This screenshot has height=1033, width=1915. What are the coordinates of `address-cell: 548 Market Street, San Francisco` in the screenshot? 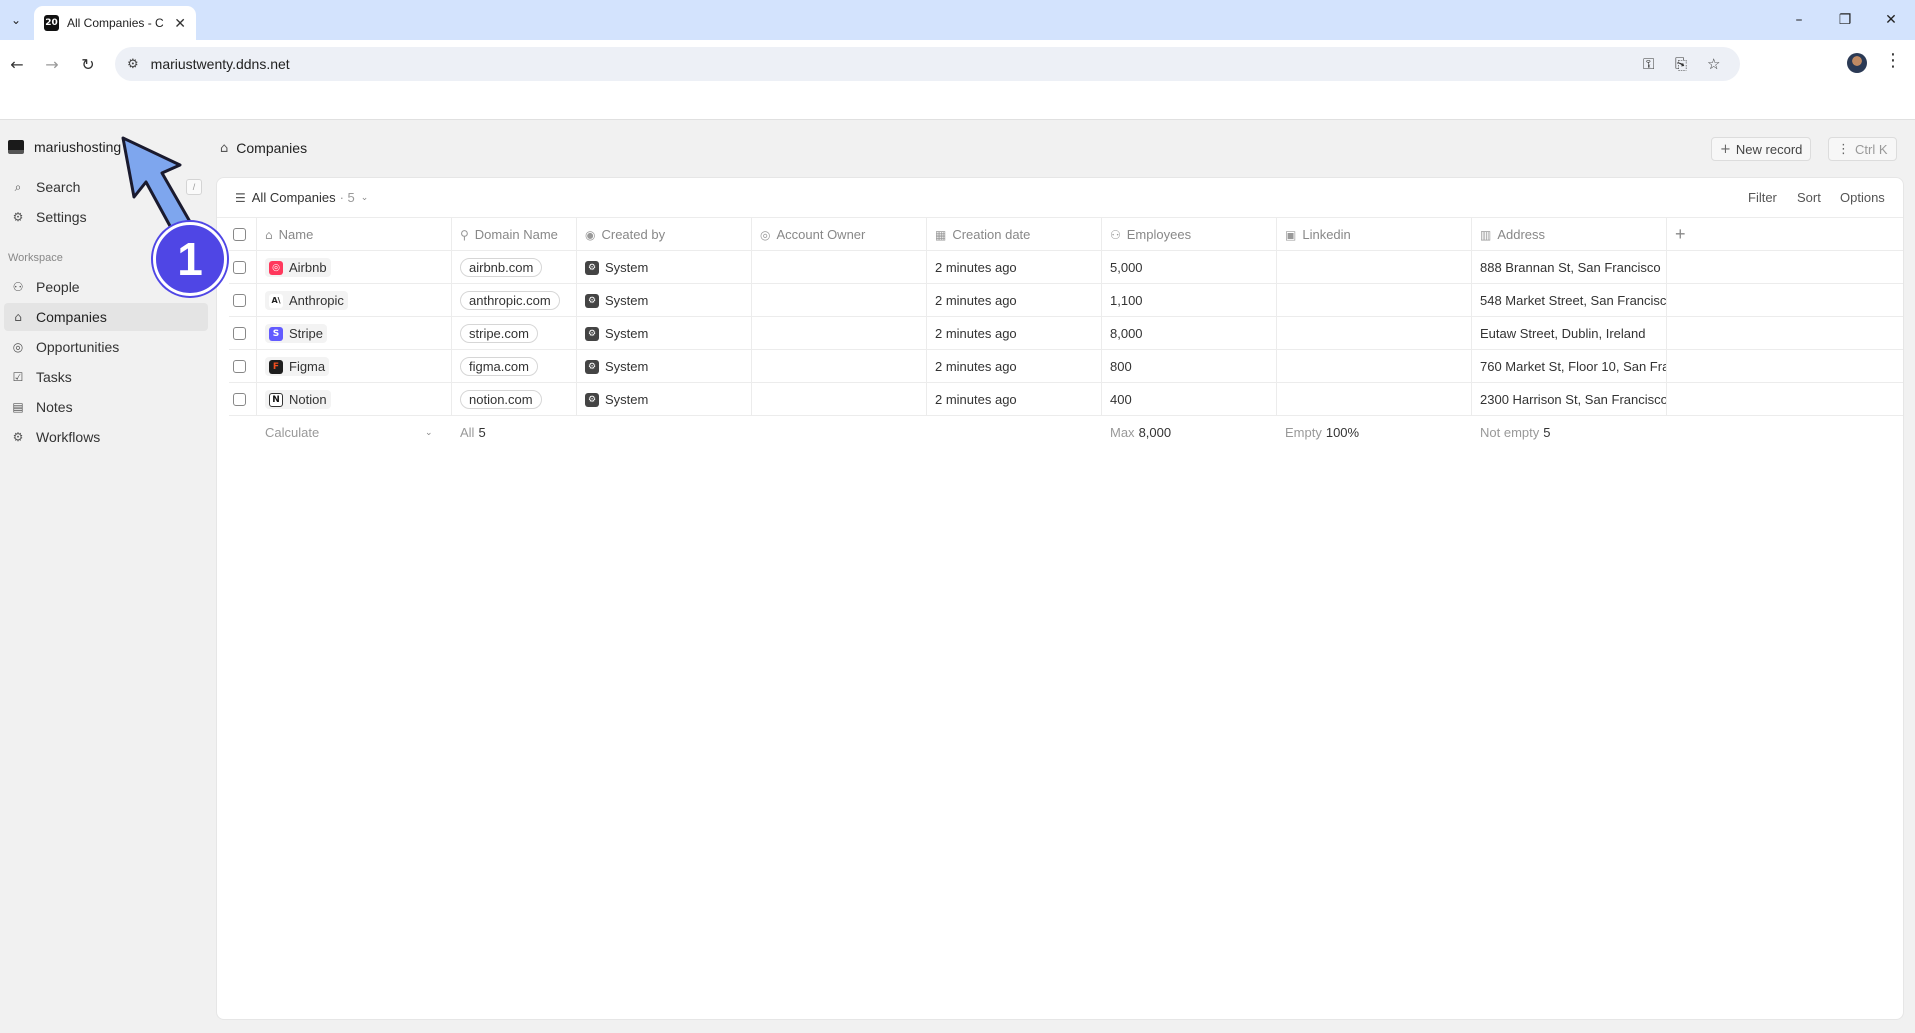 It's located at (1569, 300).